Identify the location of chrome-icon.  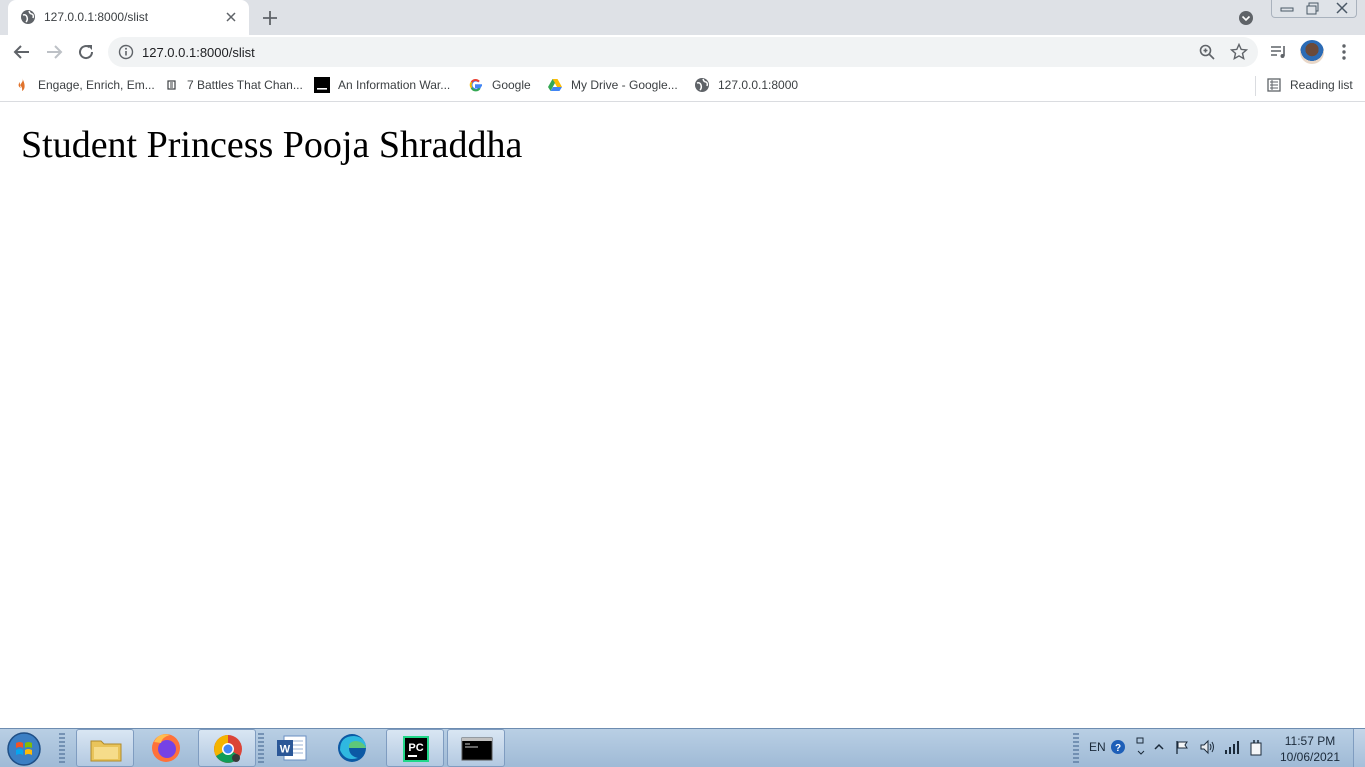
(228, 749).